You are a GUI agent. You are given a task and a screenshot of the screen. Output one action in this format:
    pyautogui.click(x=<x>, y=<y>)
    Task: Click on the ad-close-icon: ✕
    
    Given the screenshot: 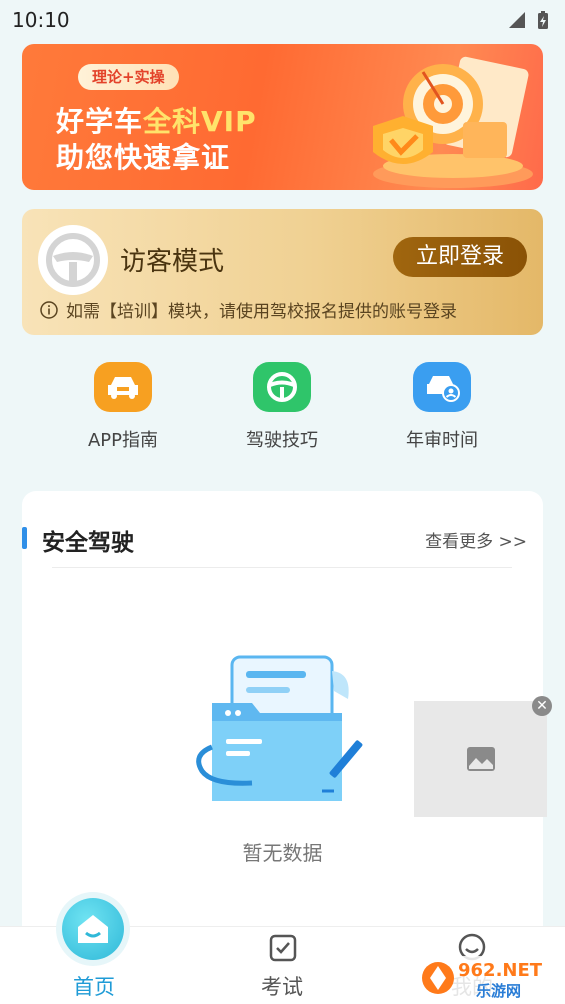 What is the action you would take?
    pyautogui.click(x=542, y=706)
    